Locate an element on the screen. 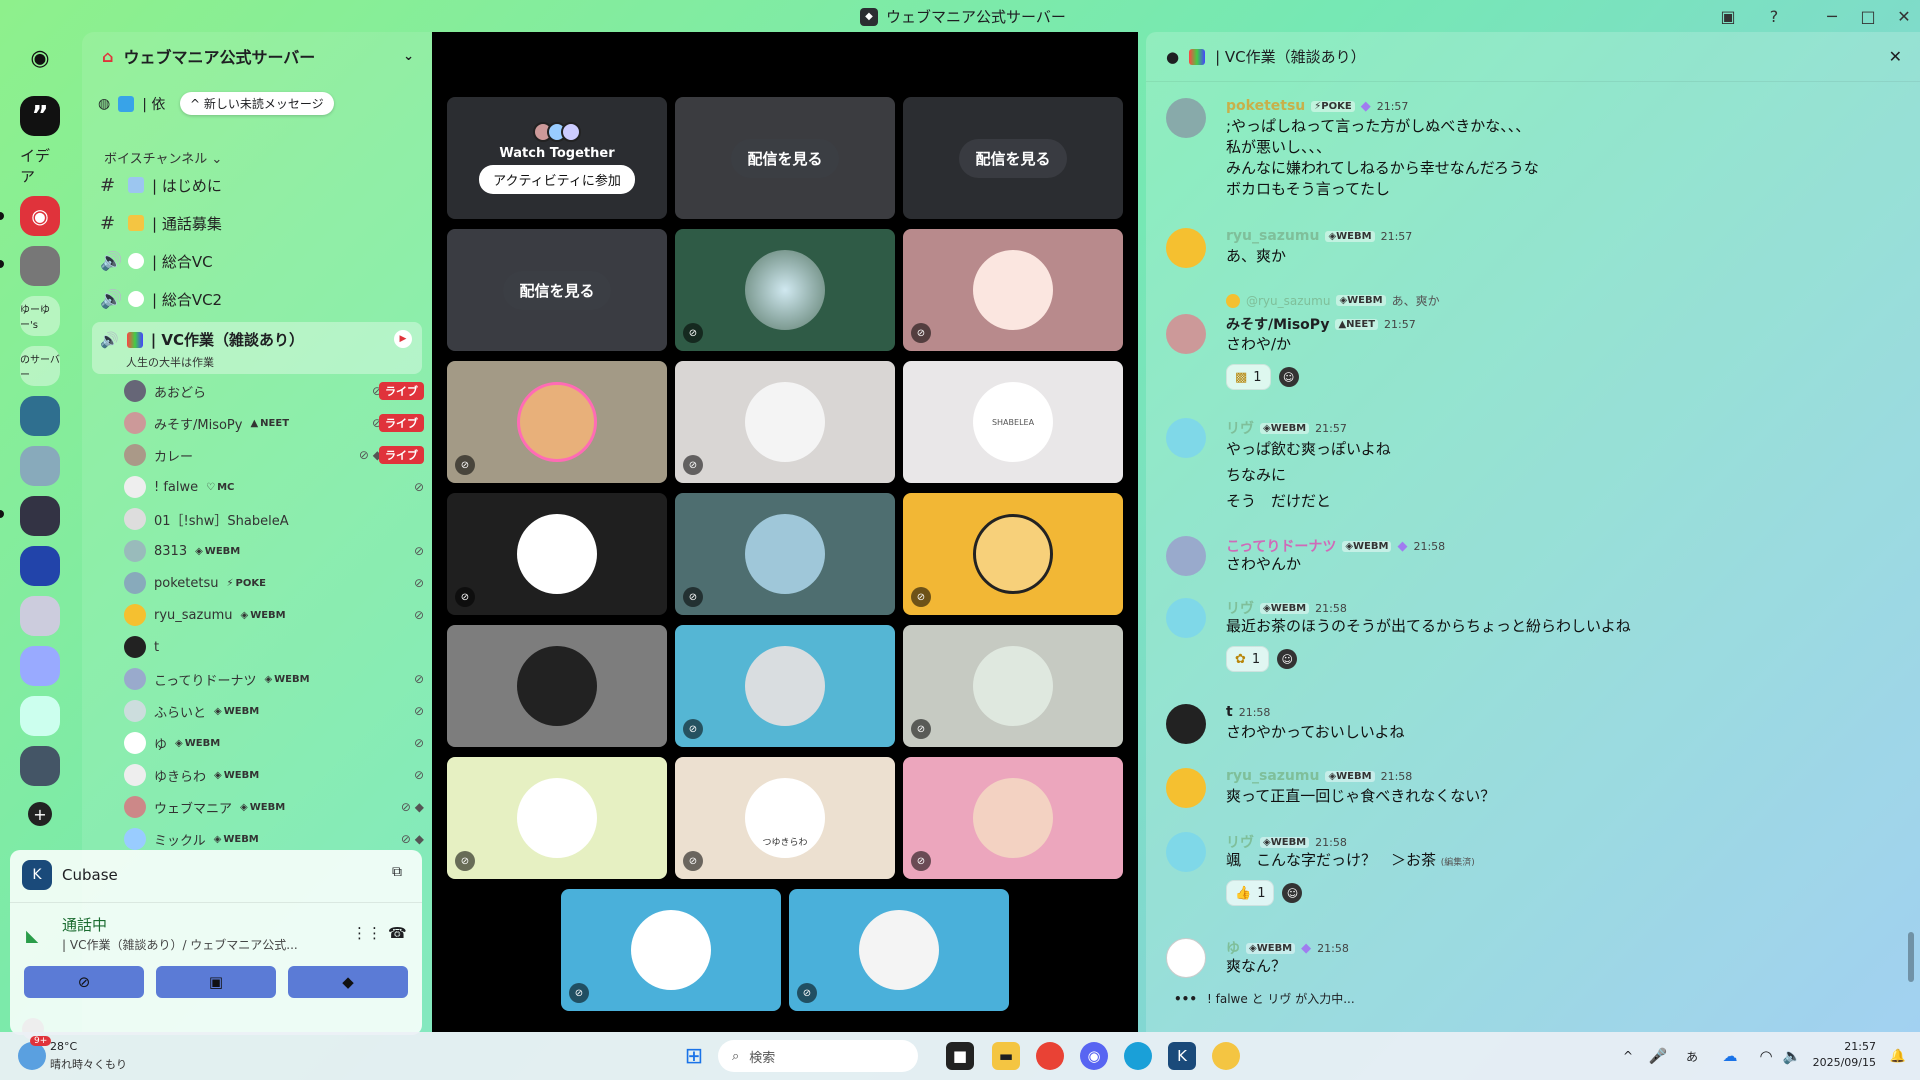 The image size is (1920, 1080). server-webmania-icon: ◉ is located at coordinates (40, 216).